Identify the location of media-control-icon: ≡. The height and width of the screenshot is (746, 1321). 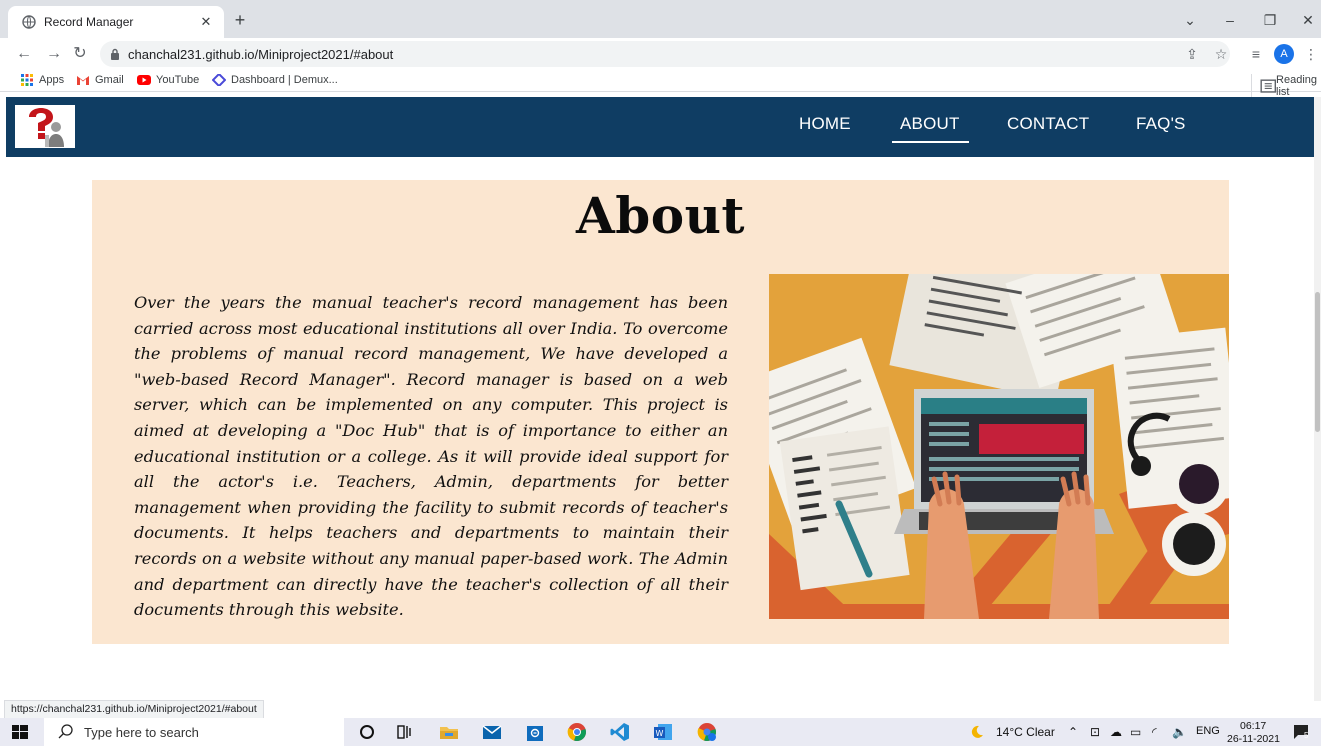
(1256, 54).